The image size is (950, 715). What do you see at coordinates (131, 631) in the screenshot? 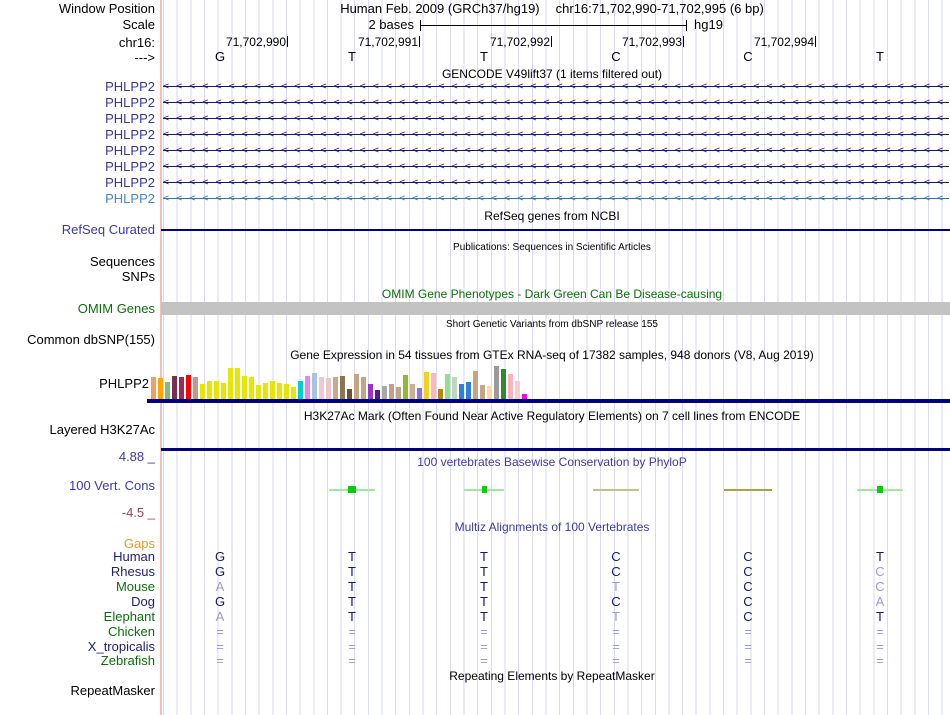
I see `species-label: Chicken` at bounding box center [131, 631].